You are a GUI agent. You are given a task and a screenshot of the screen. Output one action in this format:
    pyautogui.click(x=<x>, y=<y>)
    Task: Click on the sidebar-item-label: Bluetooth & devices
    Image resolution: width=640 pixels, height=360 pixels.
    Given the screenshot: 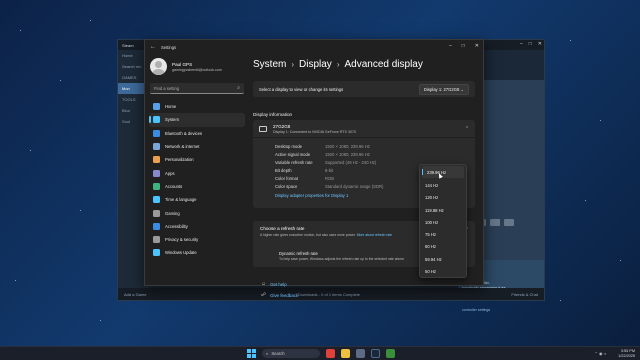 What is the action you would take?
    pyautogui.click(x=184, y=133)
    